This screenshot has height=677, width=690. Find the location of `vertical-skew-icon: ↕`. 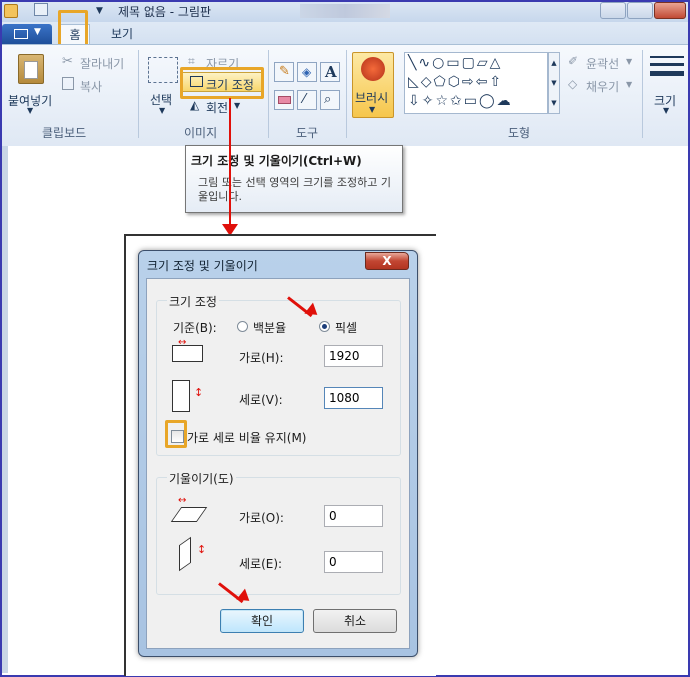

vertical-skew-icon: ↕ is located at coordinates (196, 554).